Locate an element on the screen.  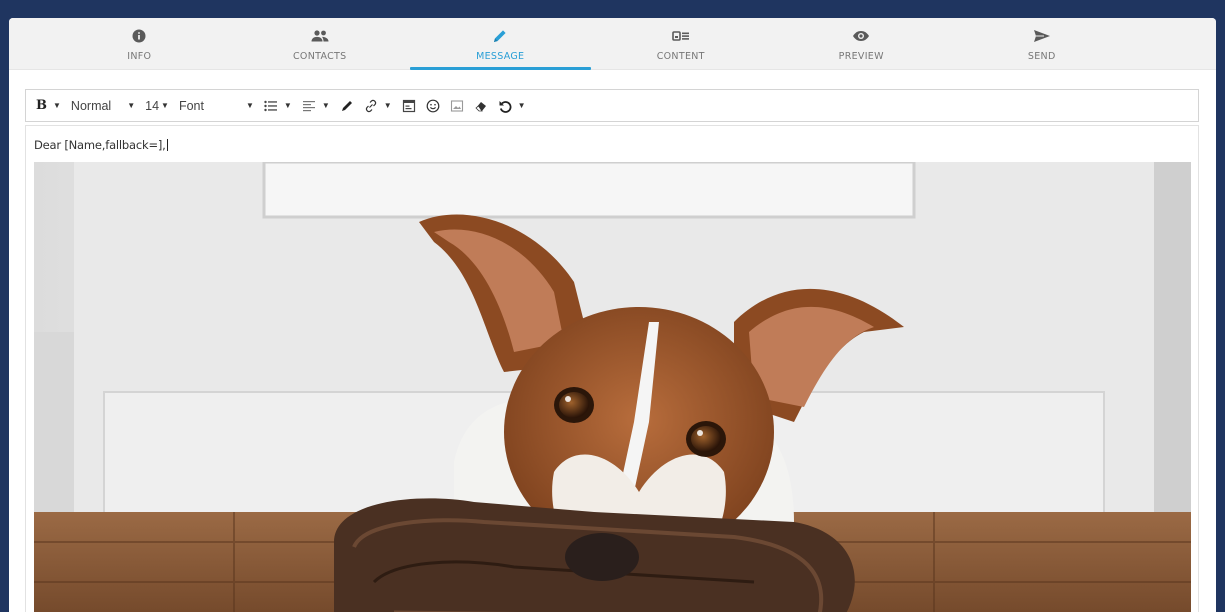
text-cursor is located at coordinates (167, 145).